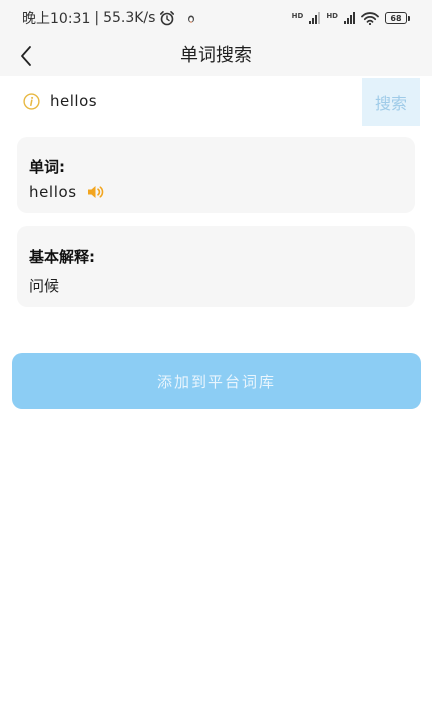 The image size is (432, 720). Describe the element at coordinates (216, 18) in the screenshot. I see `status-bar: 晚上10:31 | 55.3K/s HD HD 68` at that location.